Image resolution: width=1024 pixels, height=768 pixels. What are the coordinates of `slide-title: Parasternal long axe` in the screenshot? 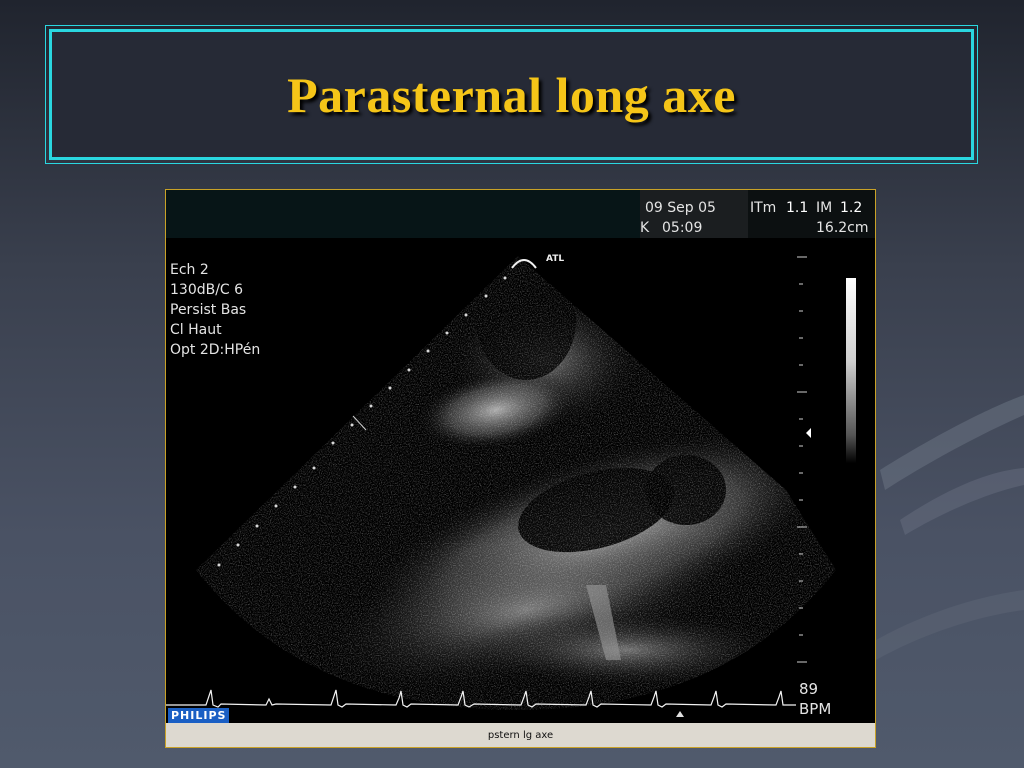 It's located at (511, 94).